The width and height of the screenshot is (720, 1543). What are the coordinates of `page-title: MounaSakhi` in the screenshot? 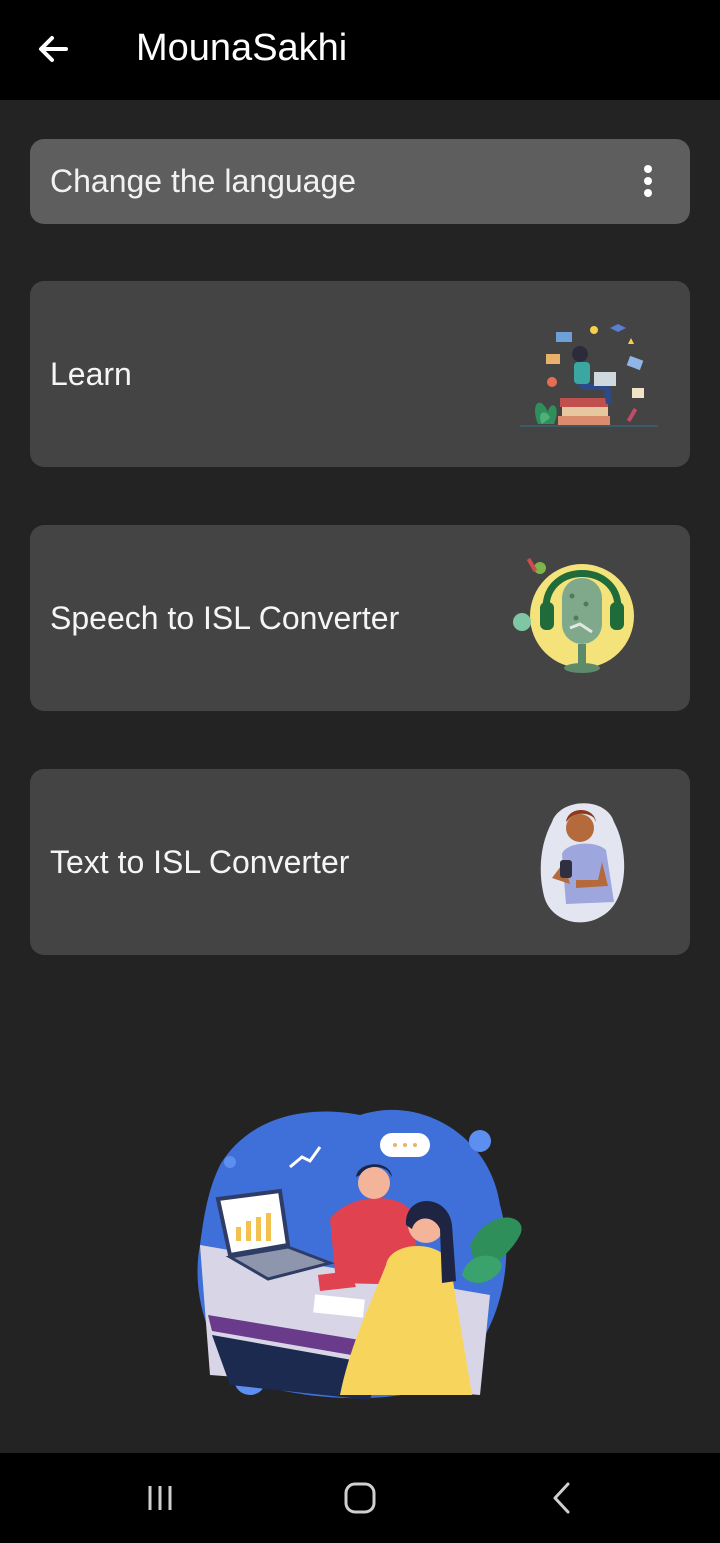 It's located at (242, 48).